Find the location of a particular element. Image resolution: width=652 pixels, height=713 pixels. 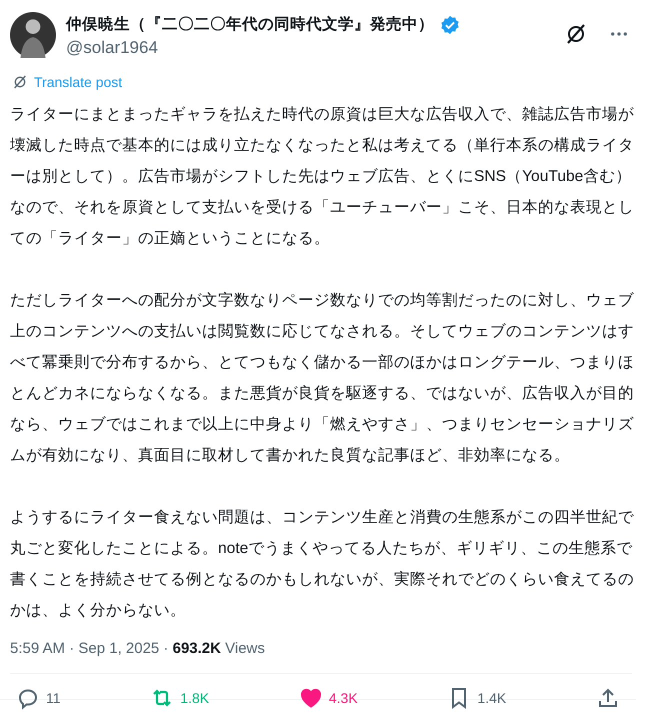

author-handle: @solar1964 is located at coordinates (310, 48).